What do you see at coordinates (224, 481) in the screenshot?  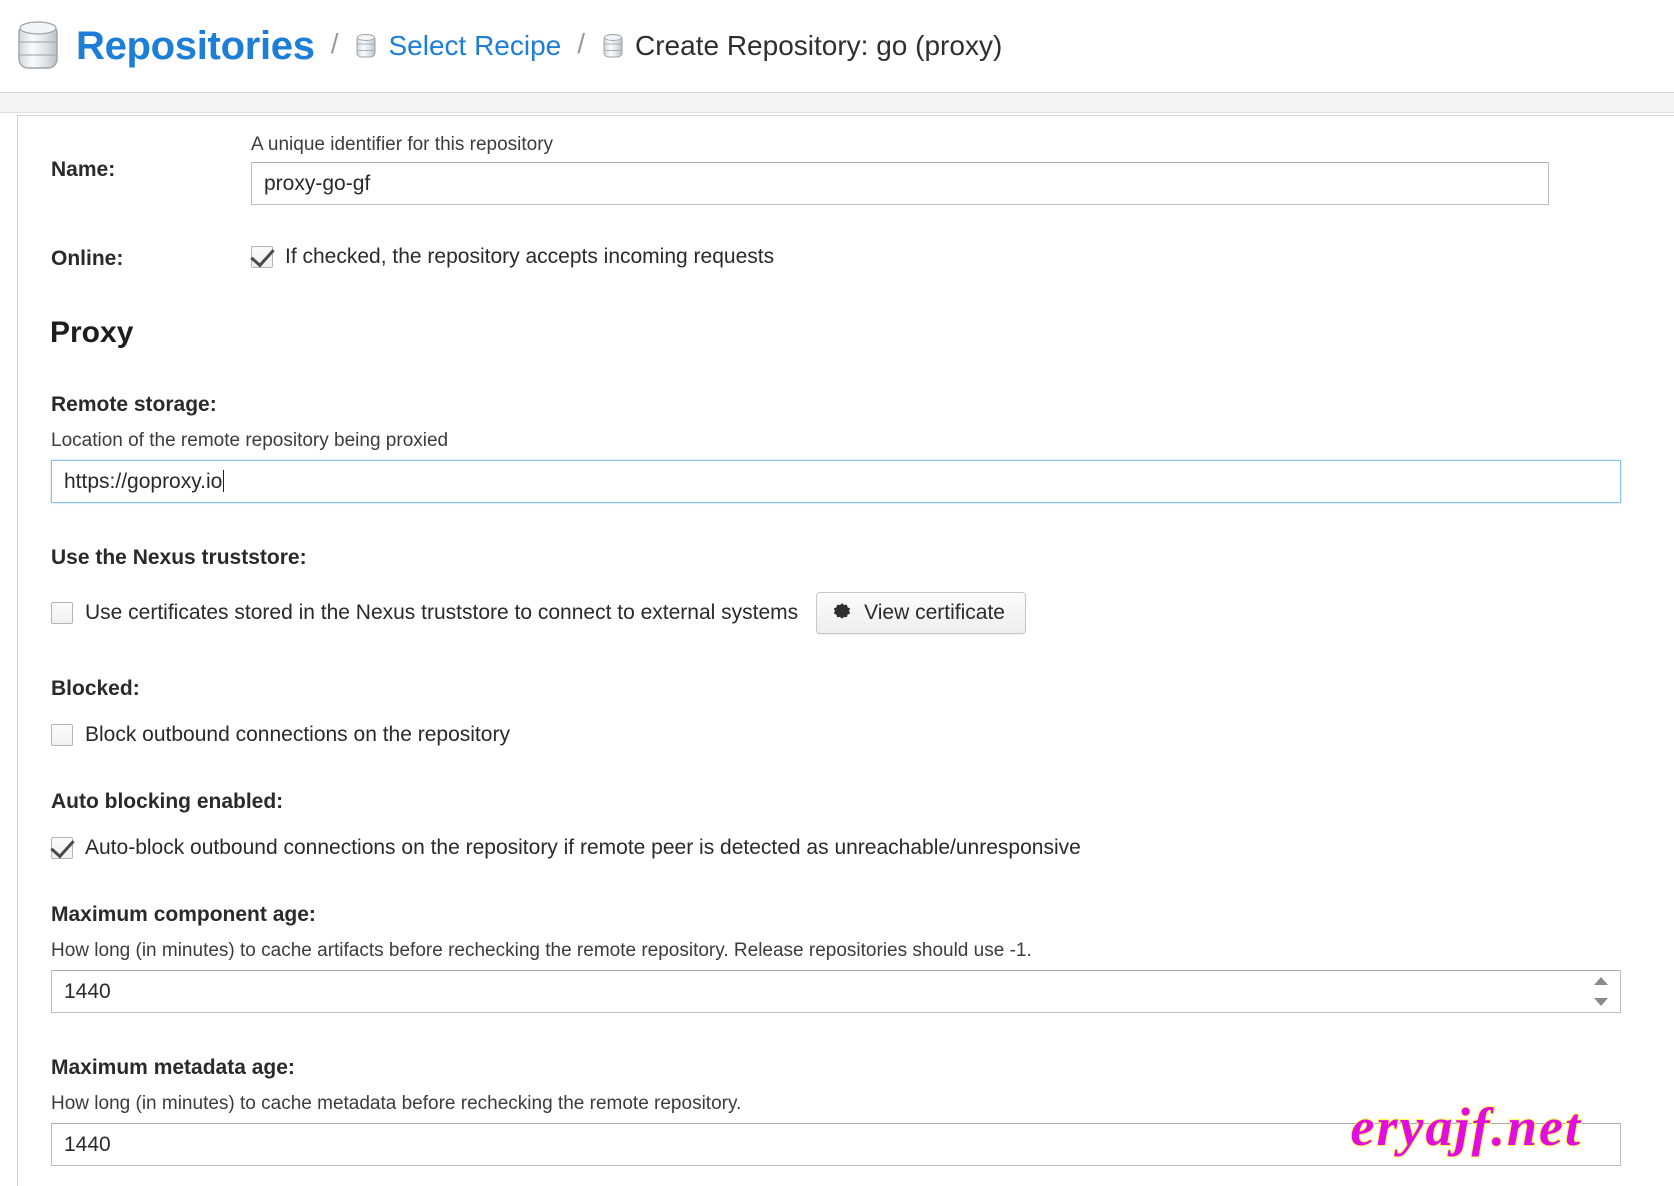 I see `text-caret` at bounding box center [224, 481].